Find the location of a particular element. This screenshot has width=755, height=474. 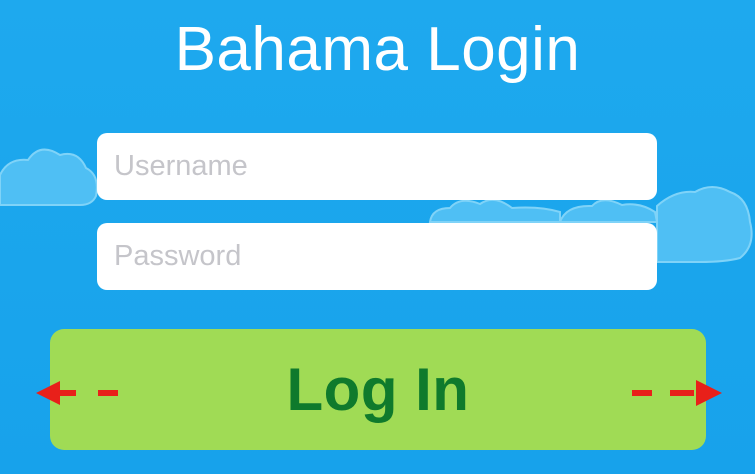

username-field-container is located at coordinates (377, 166).